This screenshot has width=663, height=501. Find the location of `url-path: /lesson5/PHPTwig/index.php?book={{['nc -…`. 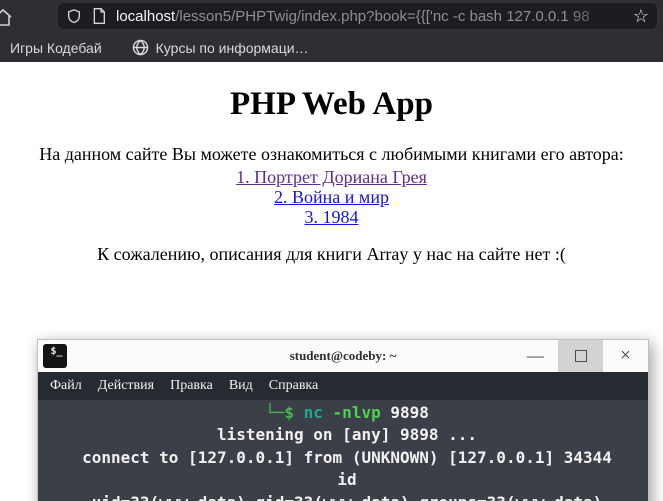

url-path: /lesson5/PHPTwig/index.php?book={{['nc -… is located at coordinates (382, 16).